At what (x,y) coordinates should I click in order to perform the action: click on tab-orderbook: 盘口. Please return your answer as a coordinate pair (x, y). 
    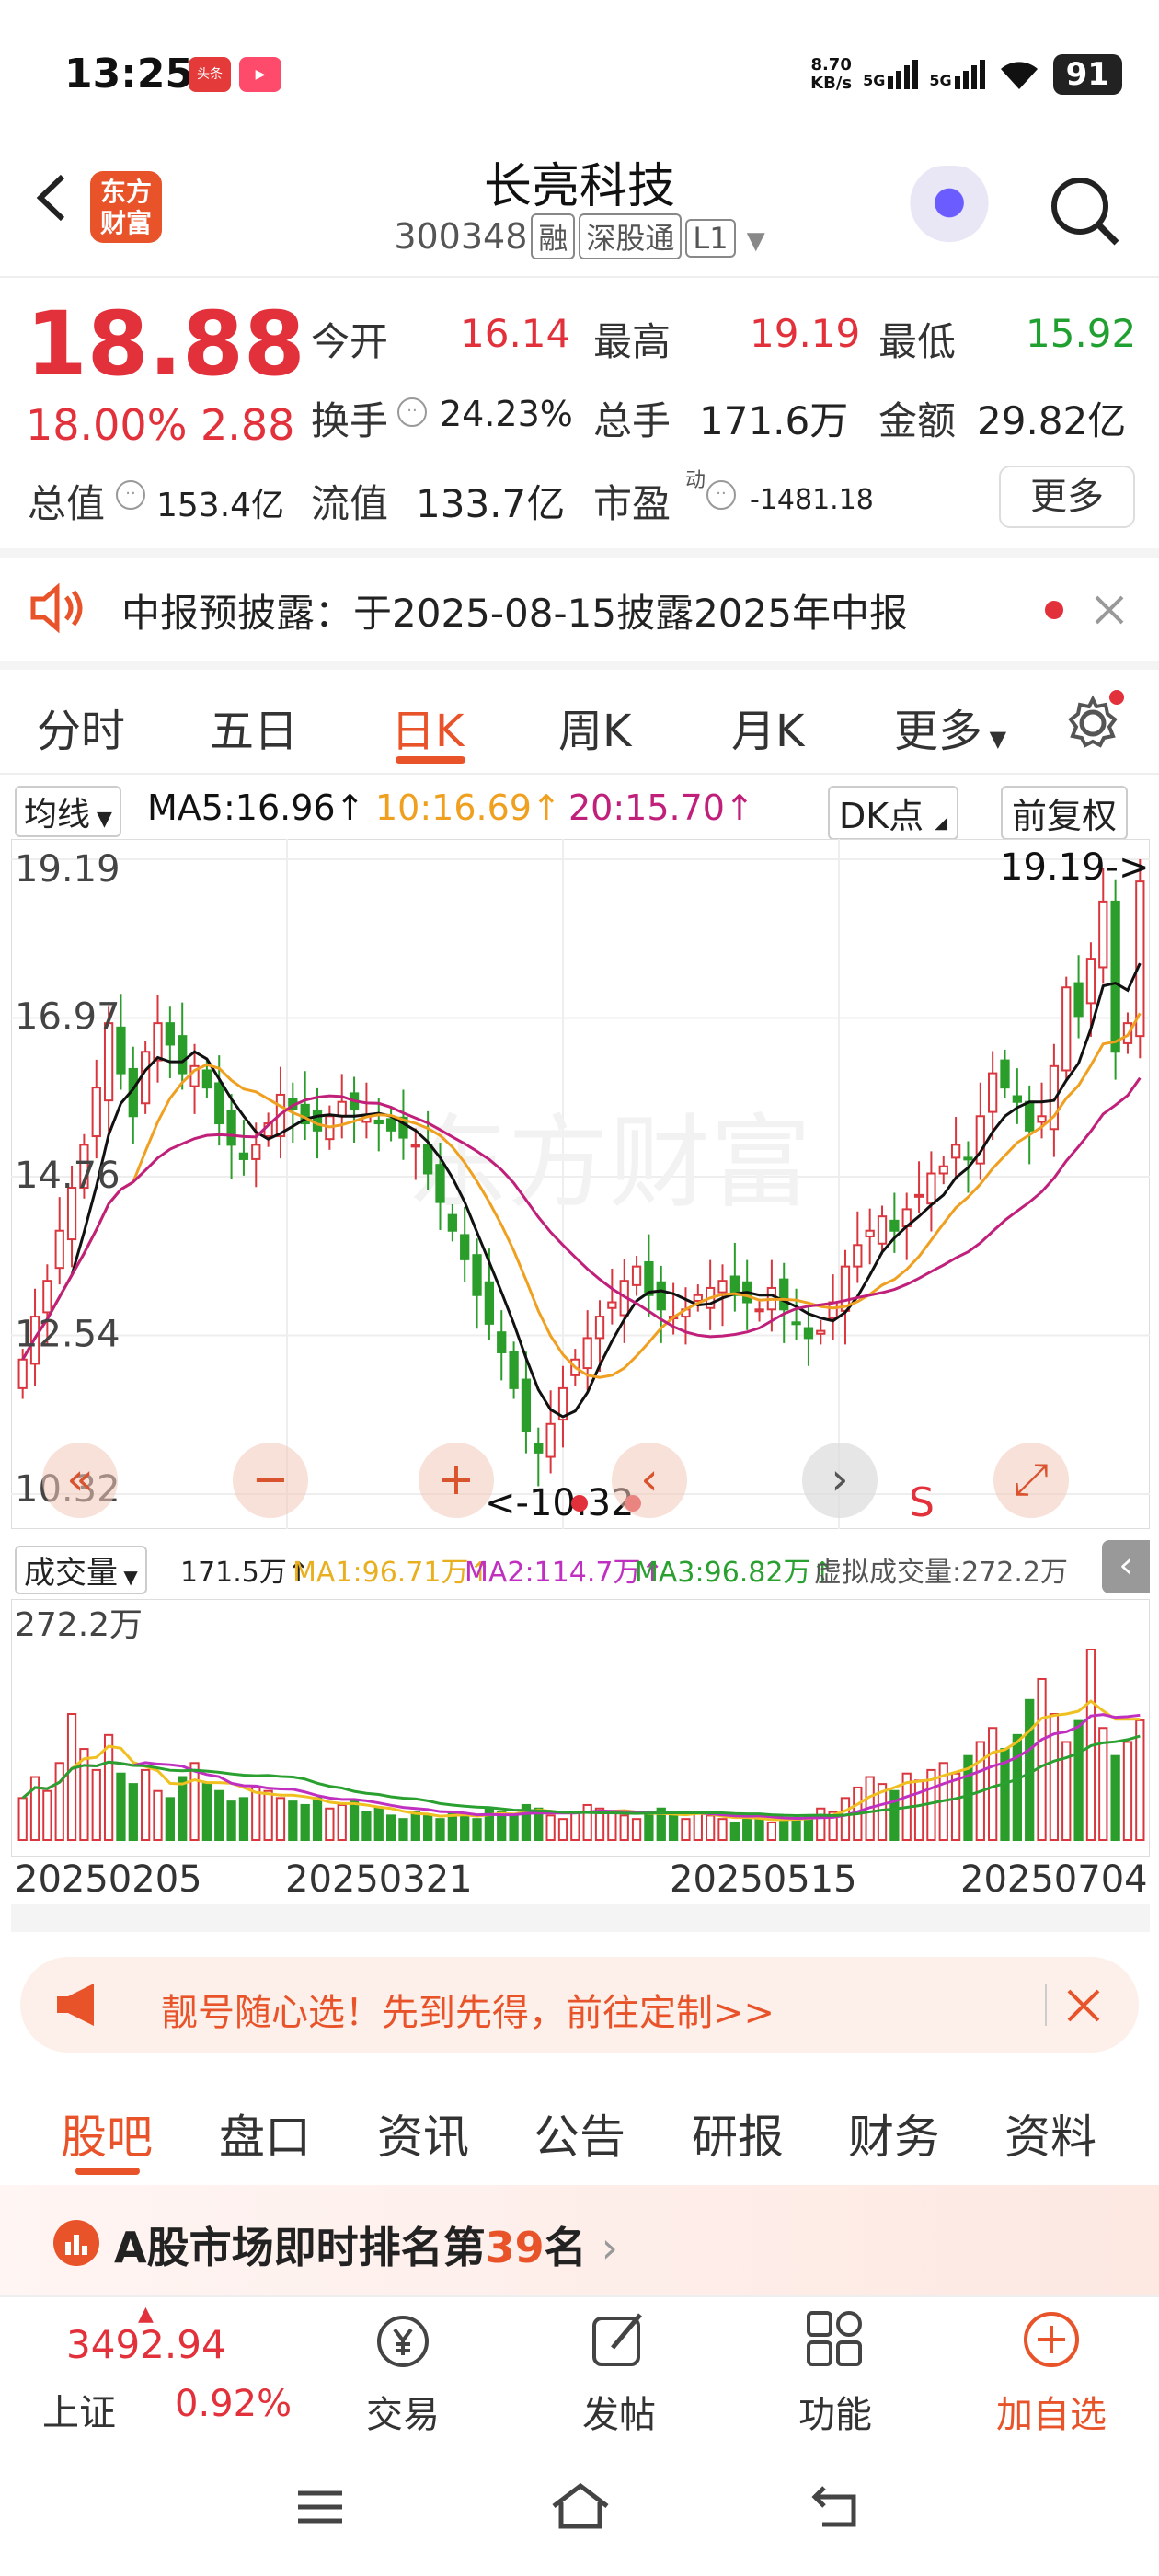
    Looking at the image, I should click on (265, 2133).